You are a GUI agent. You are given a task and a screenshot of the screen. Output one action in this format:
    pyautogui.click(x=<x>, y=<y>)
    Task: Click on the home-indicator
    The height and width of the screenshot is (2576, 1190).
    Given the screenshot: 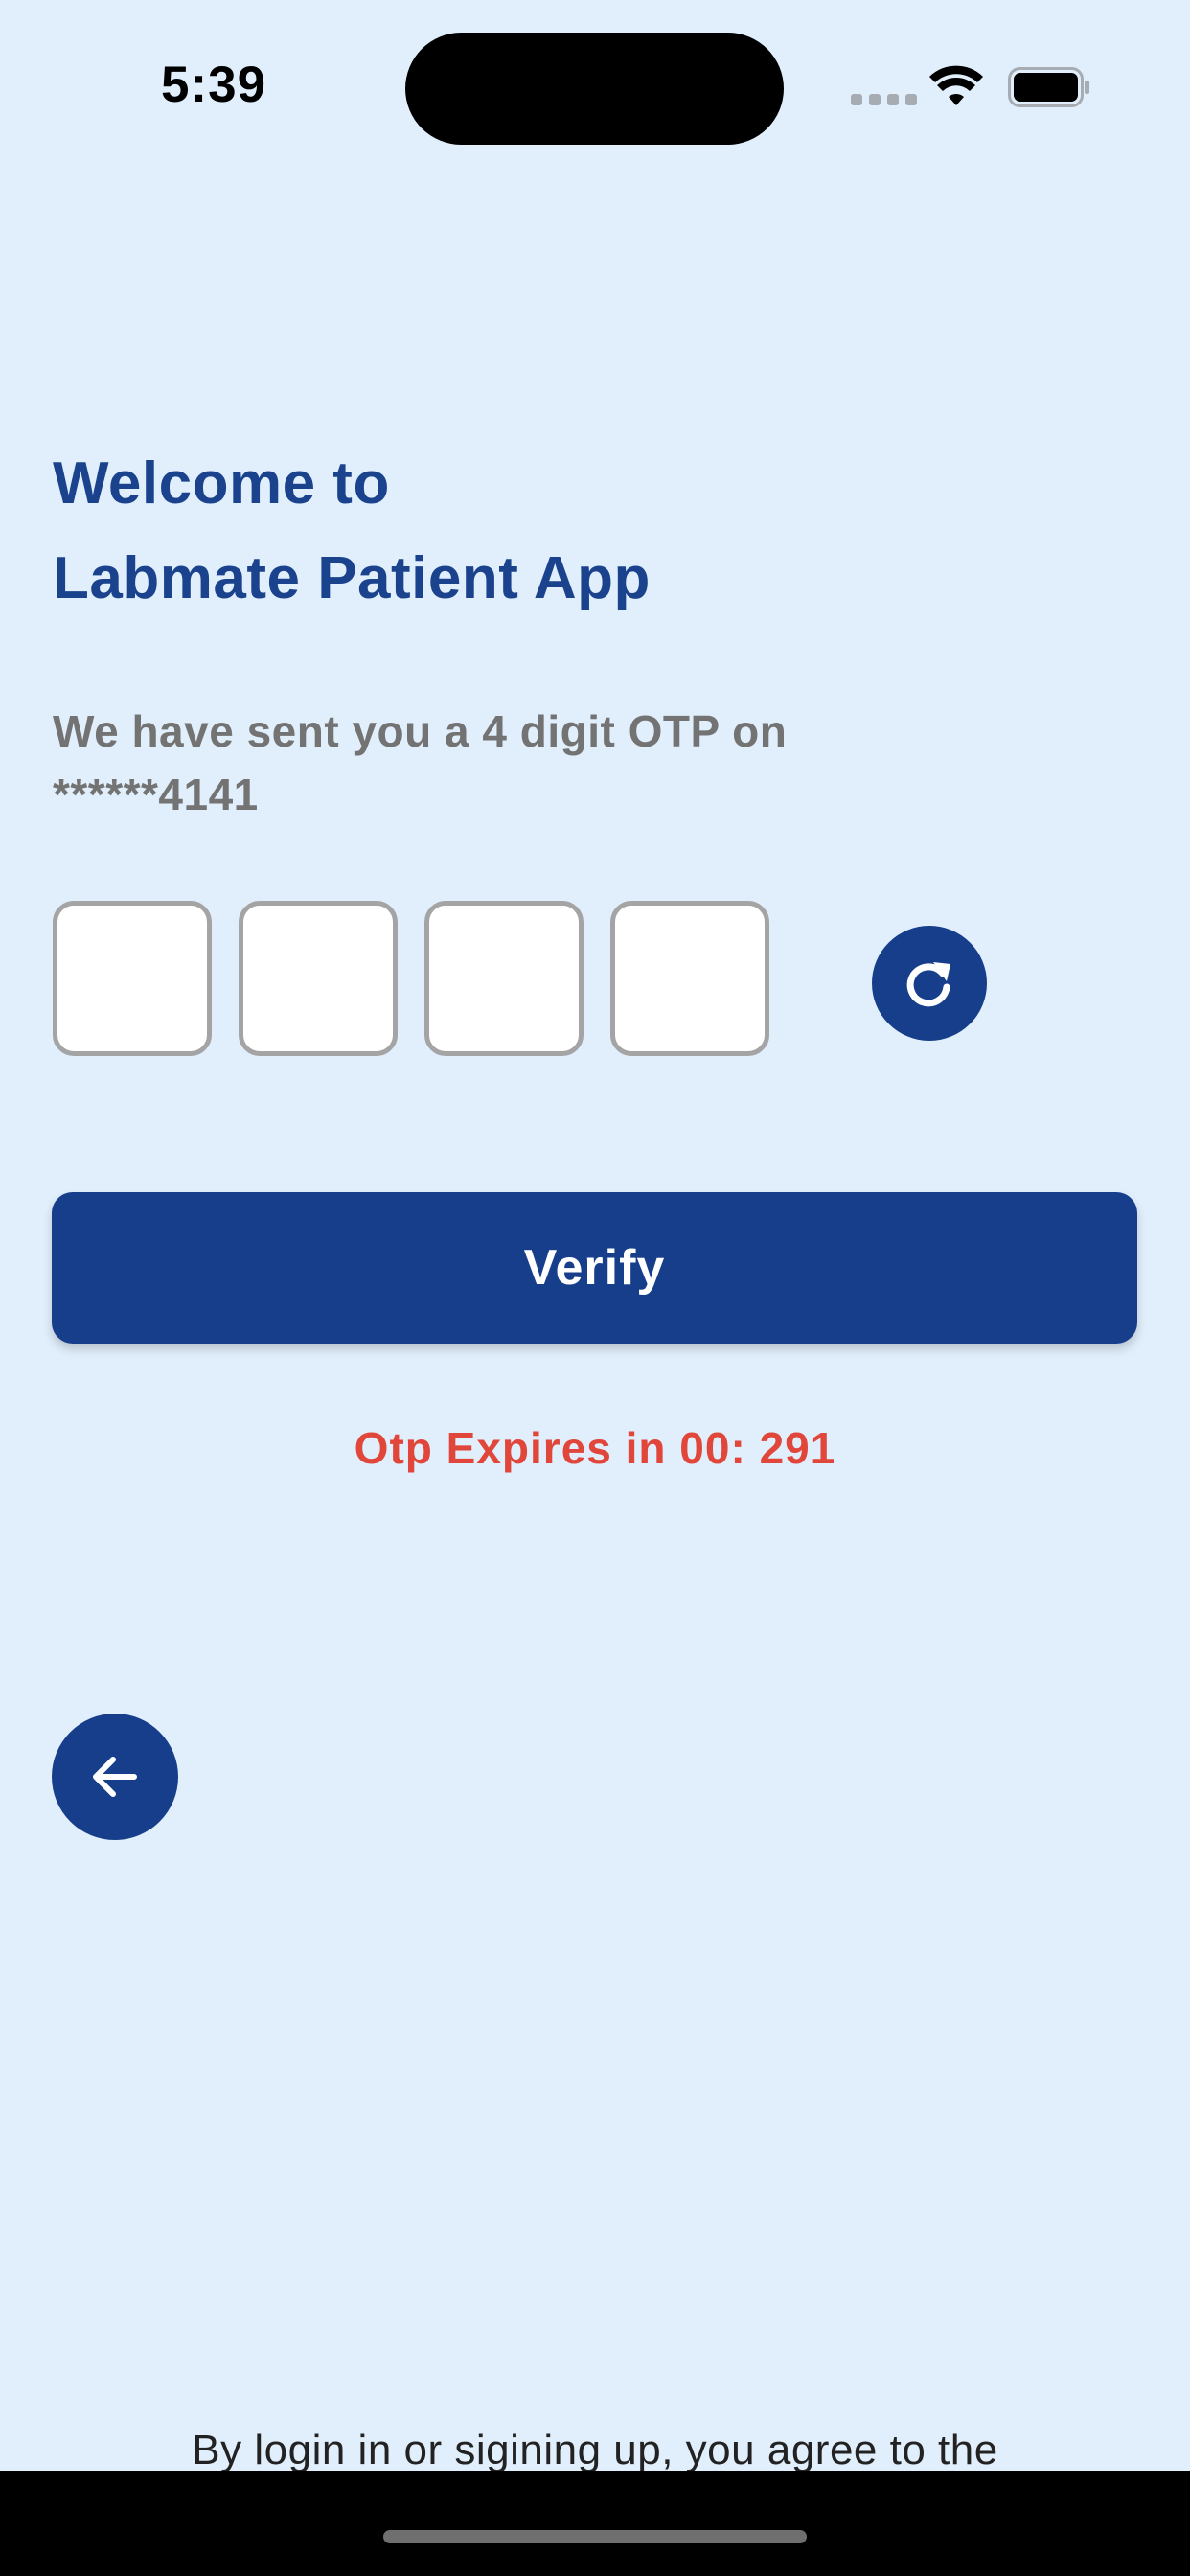 What is the action you would take?
    pyautogui.click(x=595, y=2536)
    